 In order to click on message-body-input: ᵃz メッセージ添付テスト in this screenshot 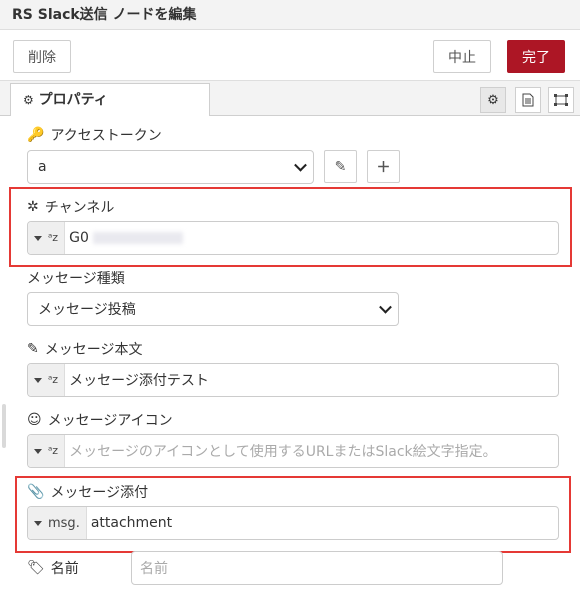, I will do `click(293, 380)`.